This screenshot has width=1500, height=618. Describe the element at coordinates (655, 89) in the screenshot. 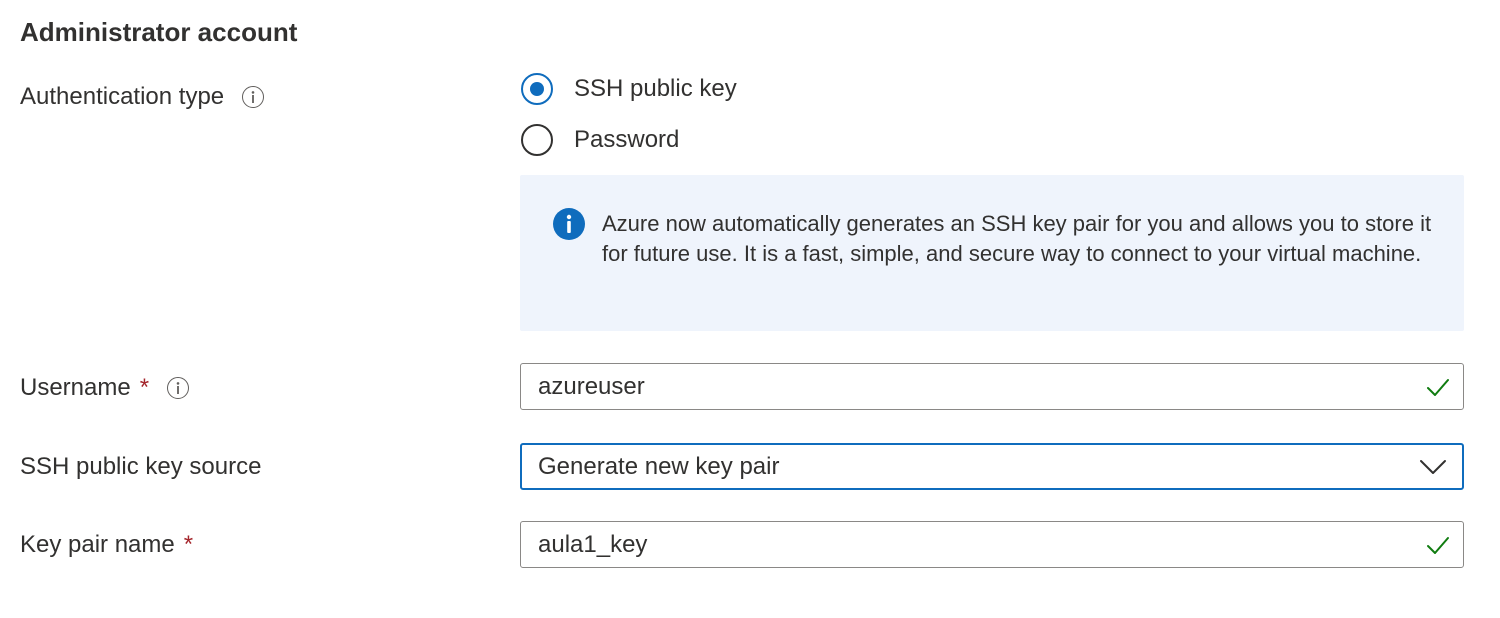

I see `radio-label-ssh-public-key: SSH public key` at that location.